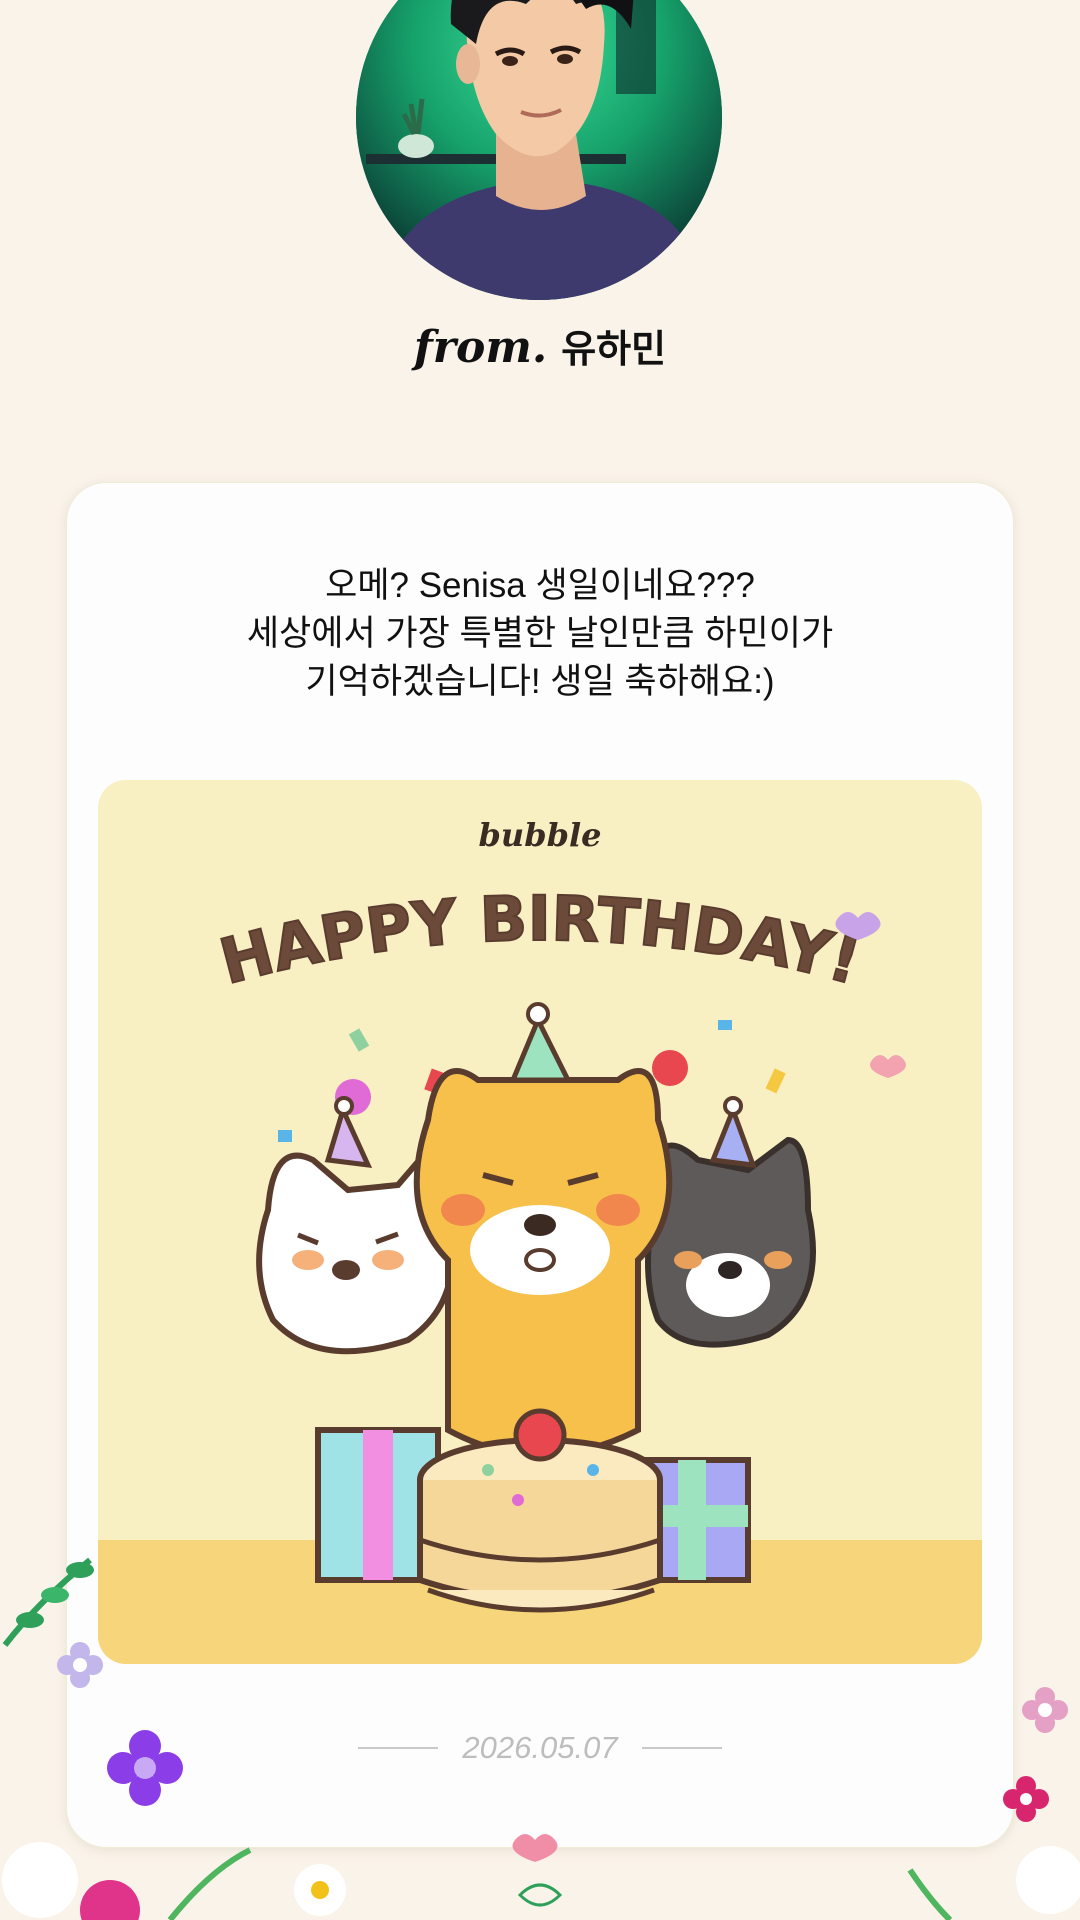 The width and height of the screenshot is (1080, 1920). What do you see at coordinates (540, 585) in the screenshot?
I see `message-line-1: 오메? Senisa 생일이네요???` at bounding box center [540, 585].